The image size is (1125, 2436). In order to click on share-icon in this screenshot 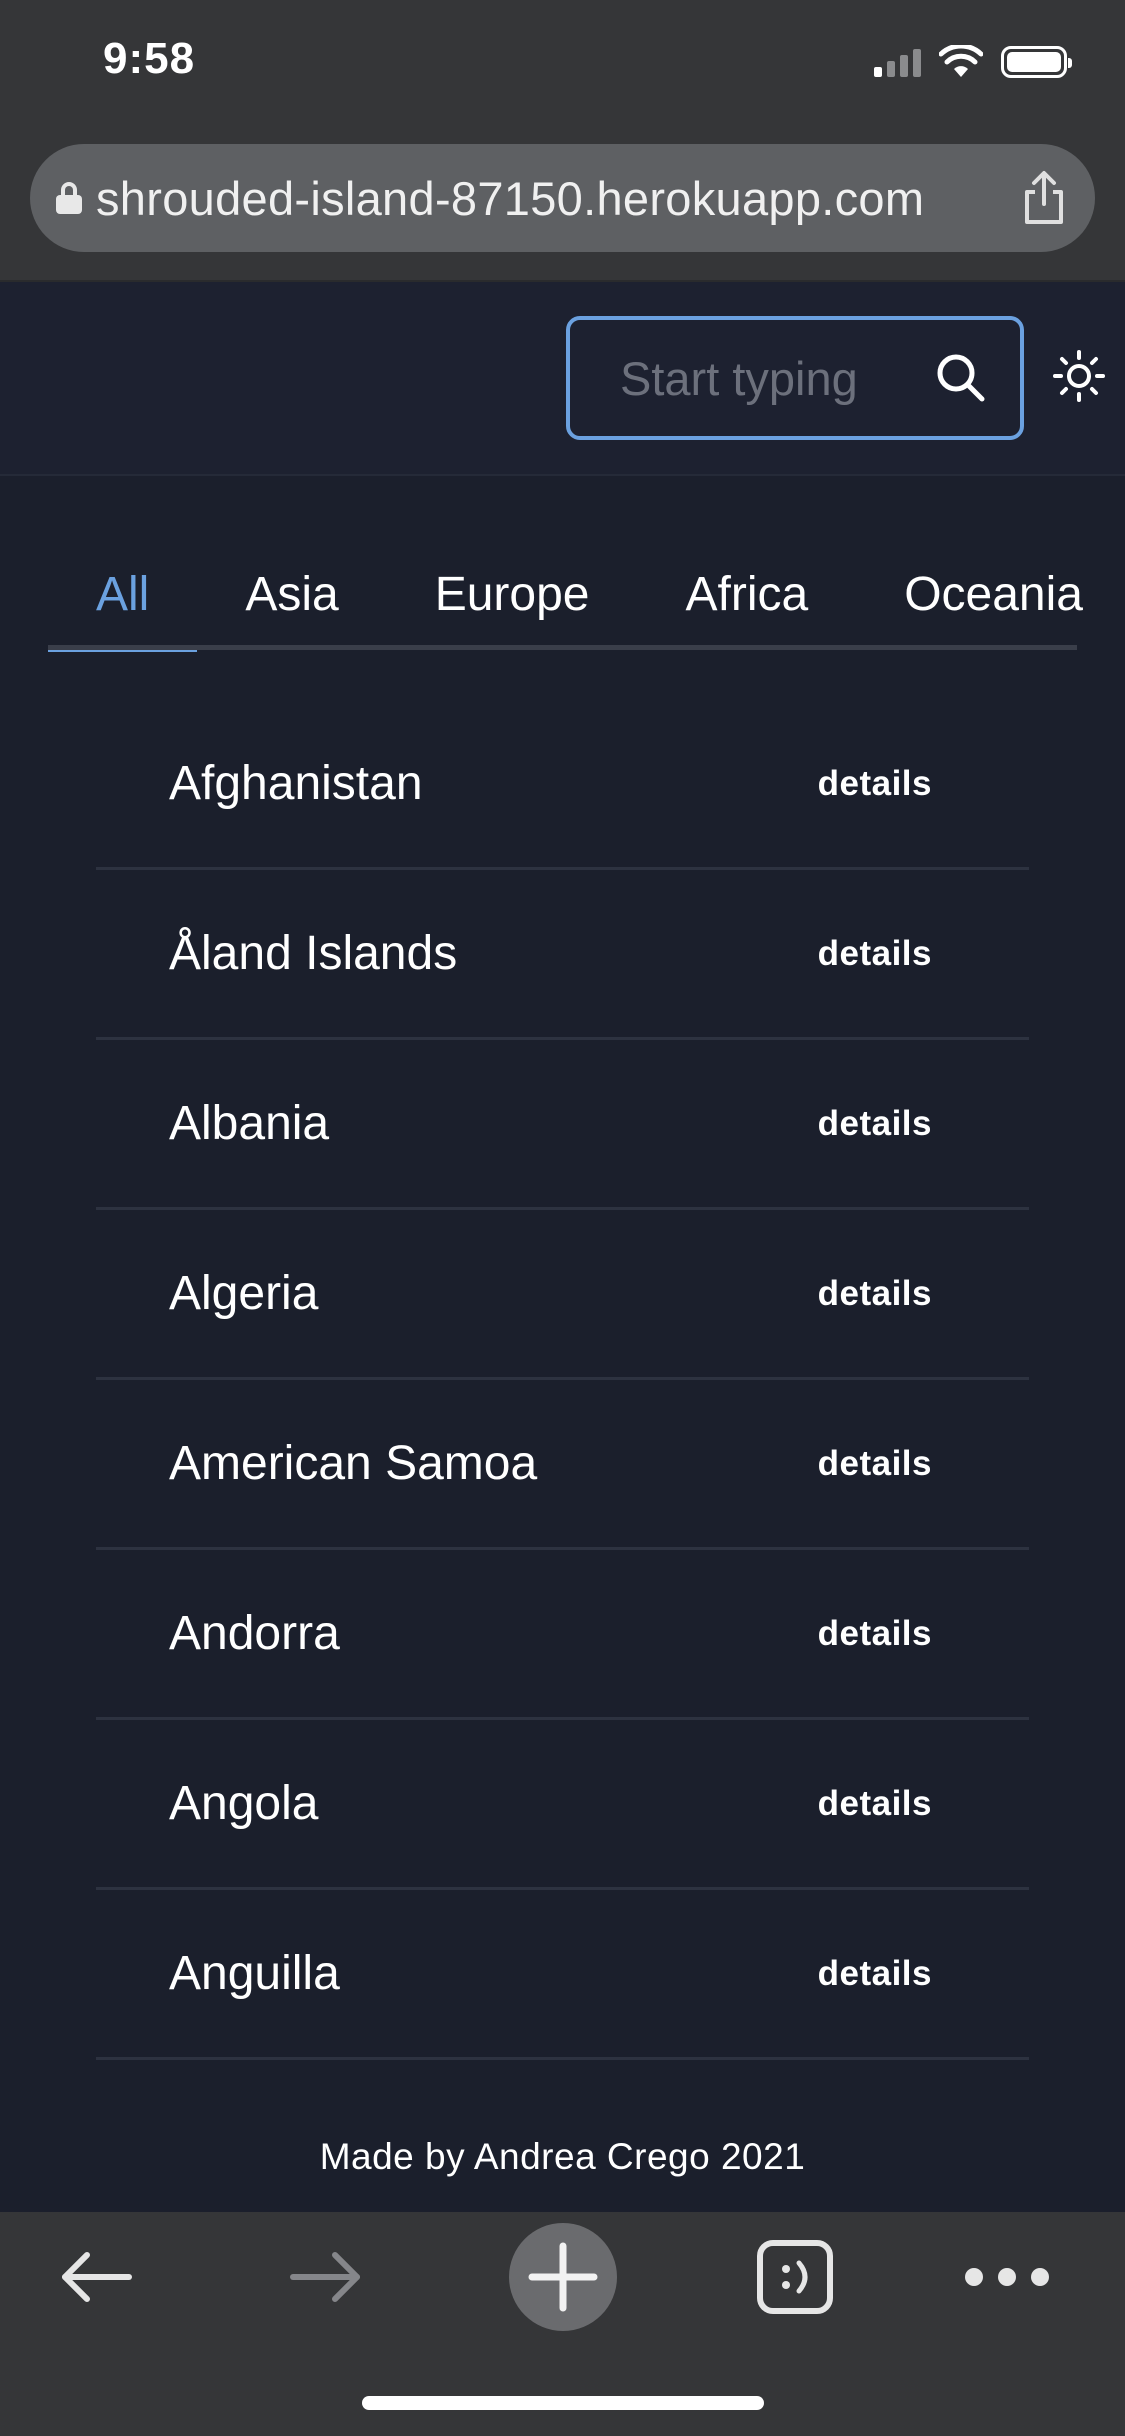, I will do `click(1044, 198)`.